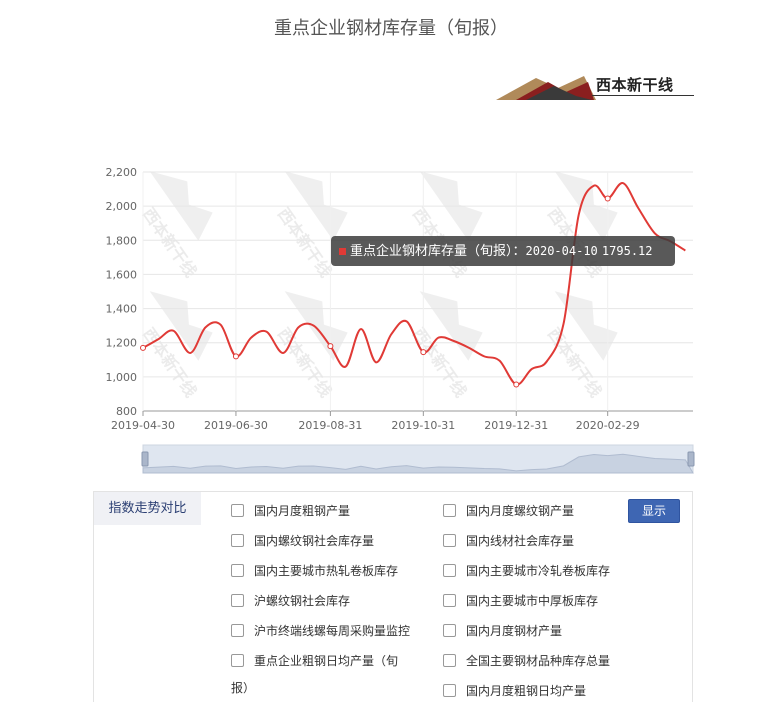  Describe the element at coordinates (538, 571) in the screenshot. I see `option-label: 国内主要城市冷轧卷板库存` at that location.